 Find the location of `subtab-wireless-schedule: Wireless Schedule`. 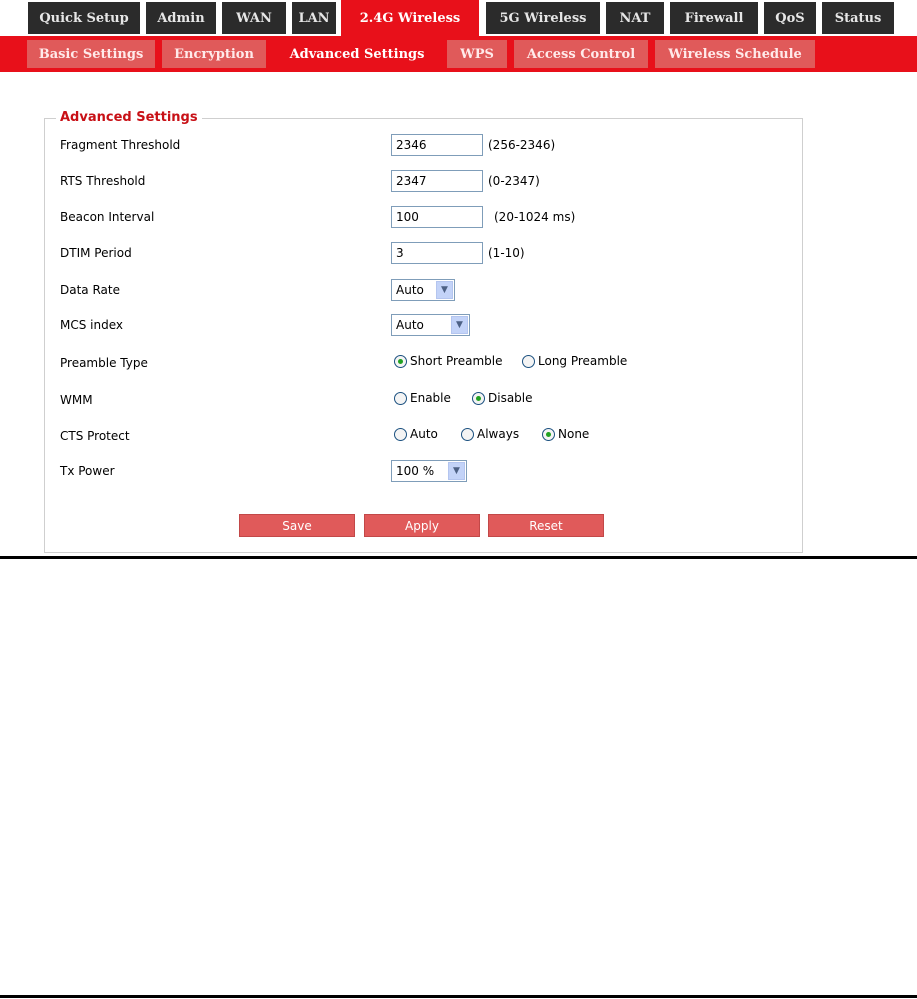

subtab-wireless-schedule: Wireless Schedule is located at coordinates (735, 54).